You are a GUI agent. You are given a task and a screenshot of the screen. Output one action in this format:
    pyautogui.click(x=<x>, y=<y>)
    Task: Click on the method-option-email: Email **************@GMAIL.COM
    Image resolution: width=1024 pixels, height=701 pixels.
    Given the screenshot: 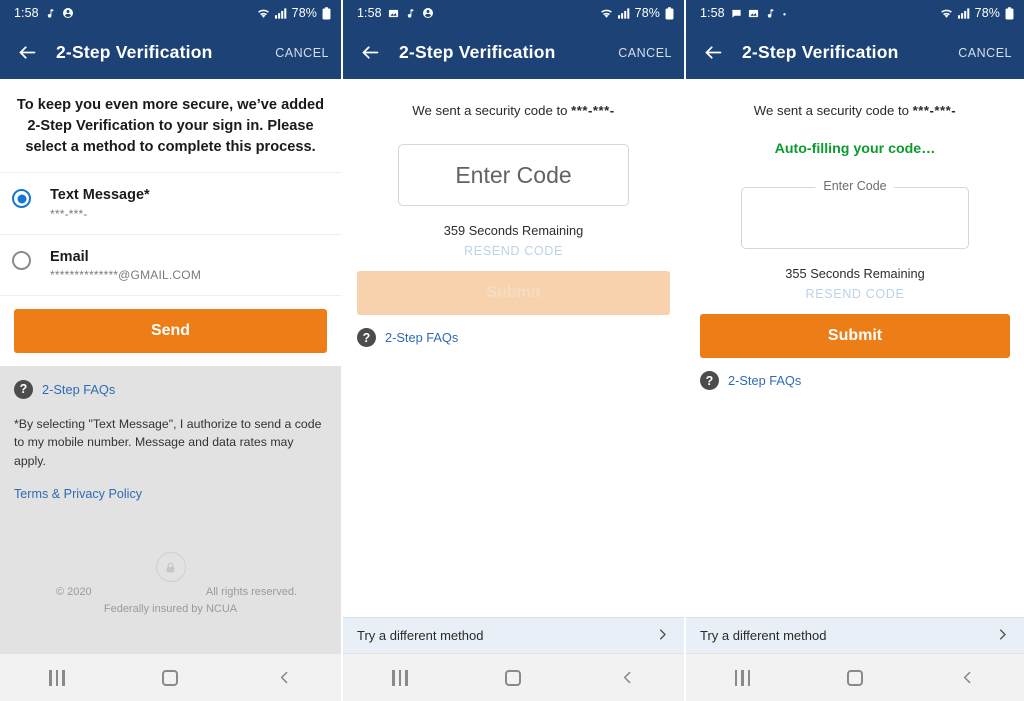 What is the action you would take?
    pyautogui.click(x=170, y=265)
    